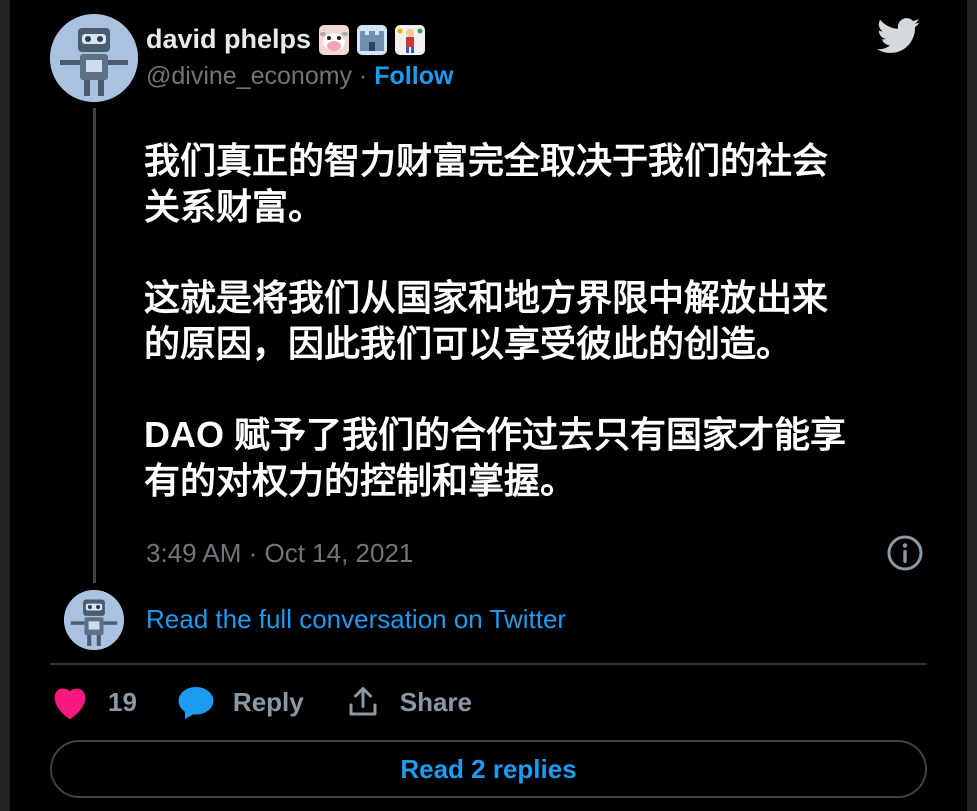 Image resolution: width=977 pixels, height=811 pixels. Describe the element at coordinates (488, 664) in the screenshot. I see `divider` at that location.